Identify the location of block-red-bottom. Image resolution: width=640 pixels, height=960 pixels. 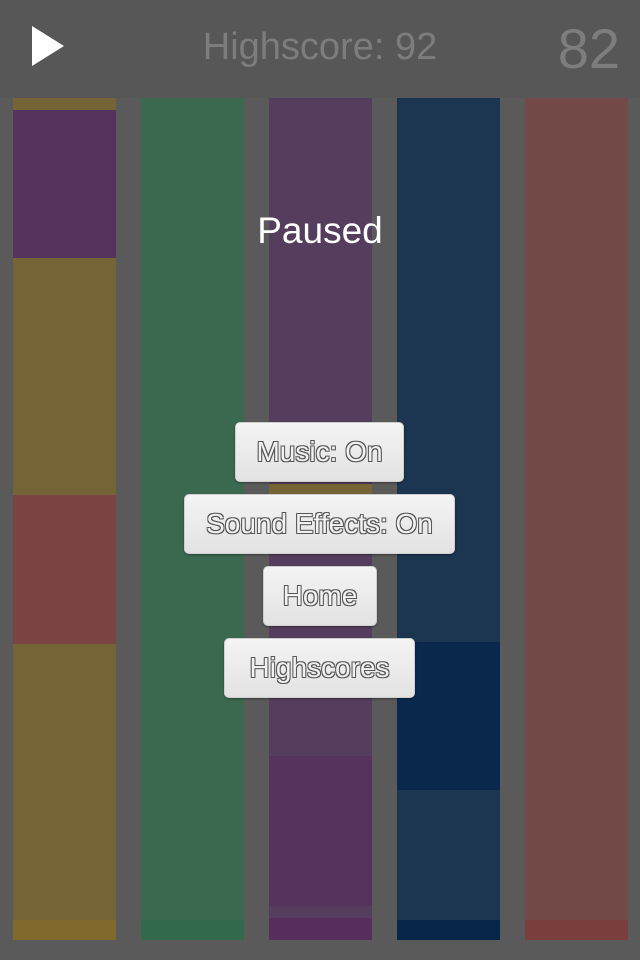
(576, 930).